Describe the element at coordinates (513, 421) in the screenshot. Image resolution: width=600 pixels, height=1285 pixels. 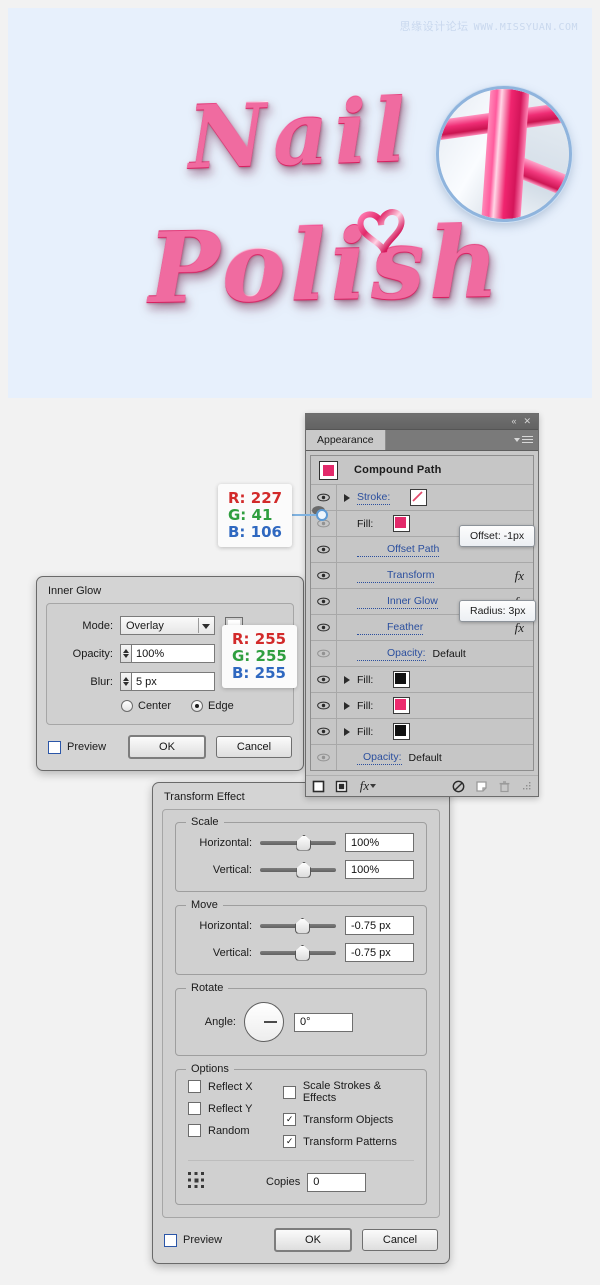
I see `collapse-icon: «` at that location.